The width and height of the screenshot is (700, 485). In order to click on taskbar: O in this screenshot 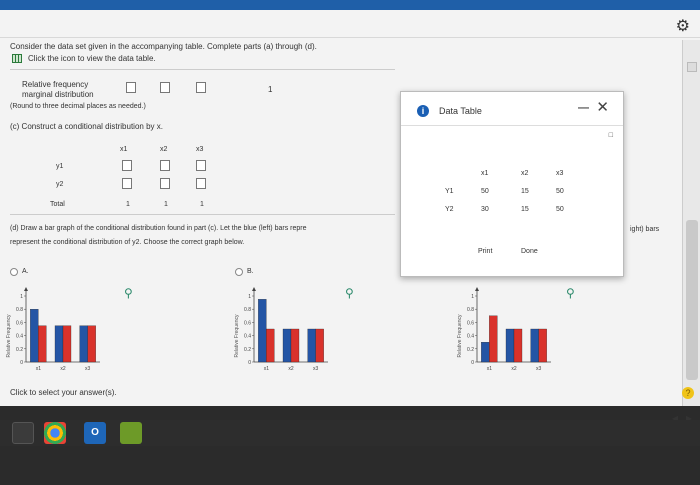, I will do `click(350, 433)`.